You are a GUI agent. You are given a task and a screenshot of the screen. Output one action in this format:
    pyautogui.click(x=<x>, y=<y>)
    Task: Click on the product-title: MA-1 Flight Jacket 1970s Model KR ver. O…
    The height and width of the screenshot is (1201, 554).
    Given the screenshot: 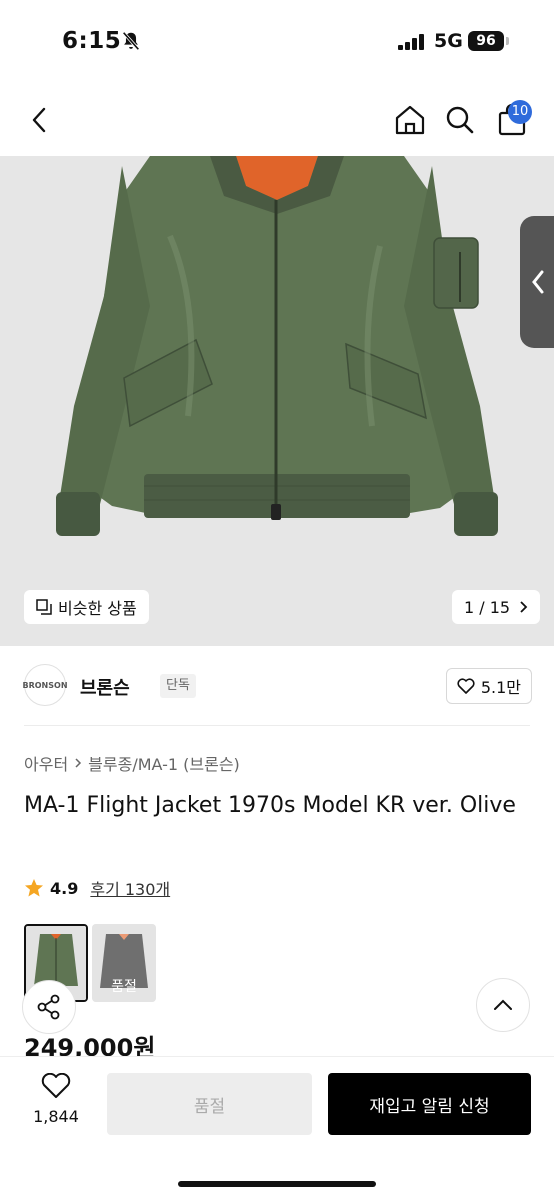 What is the action you would take?
    pyautogui.click(x=270, y=805)
    